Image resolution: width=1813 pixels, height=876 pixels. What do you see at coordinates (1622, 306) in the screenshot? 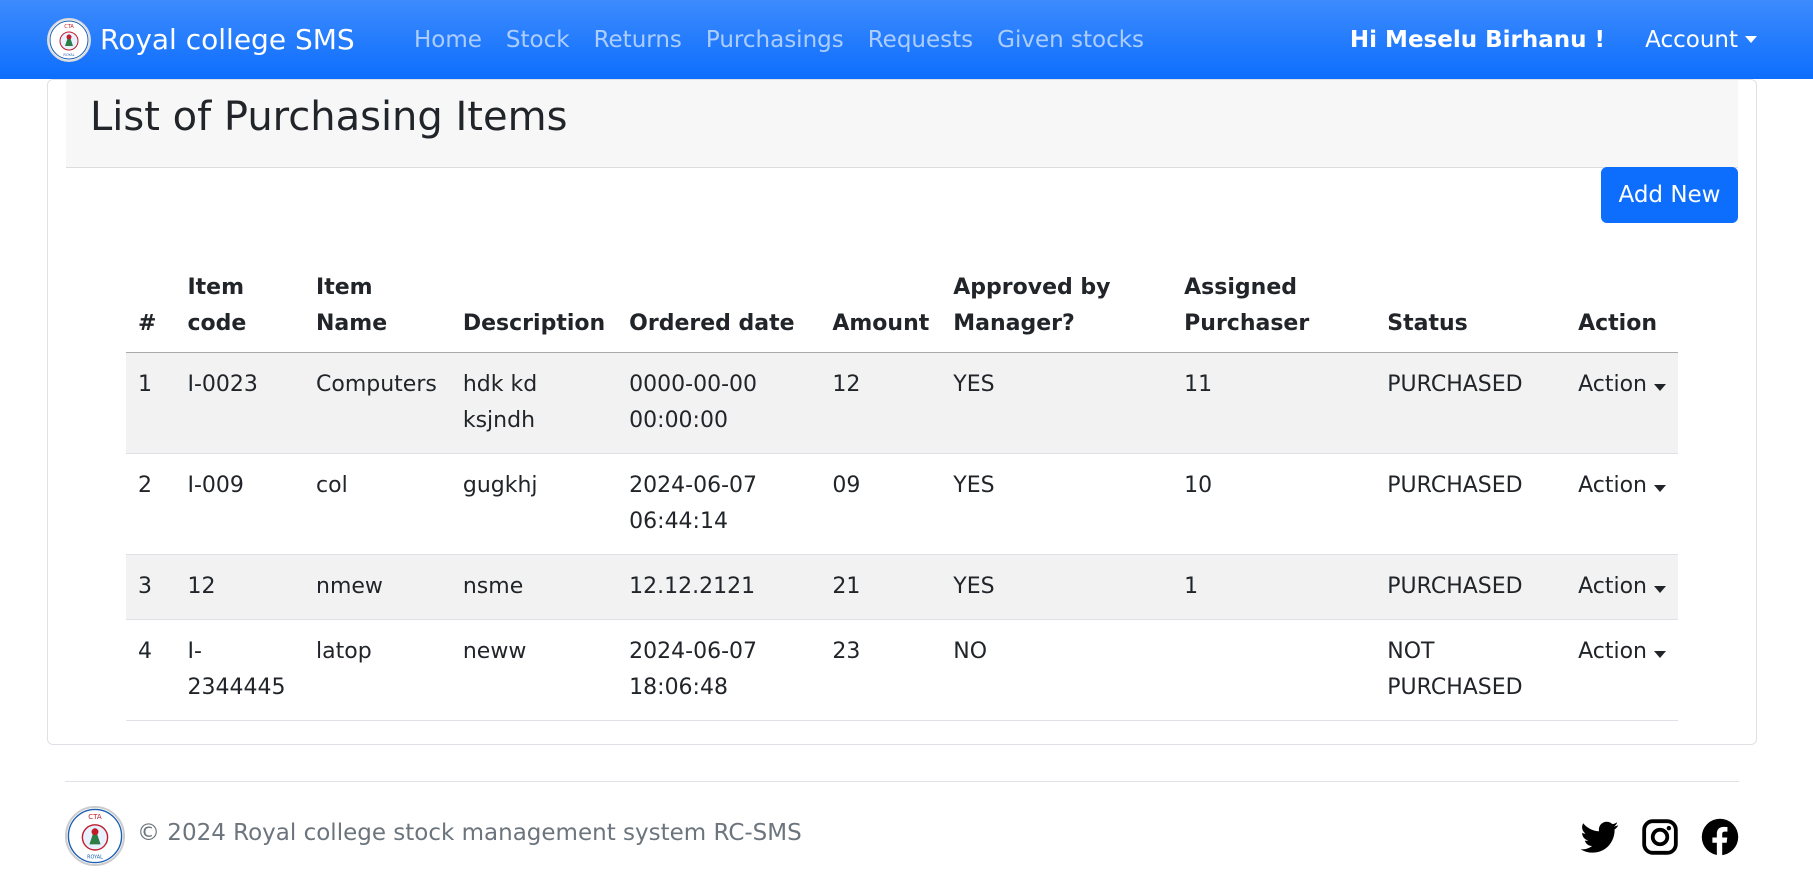
I see `col-header-action: Action` at bounding box center [1622, 306].